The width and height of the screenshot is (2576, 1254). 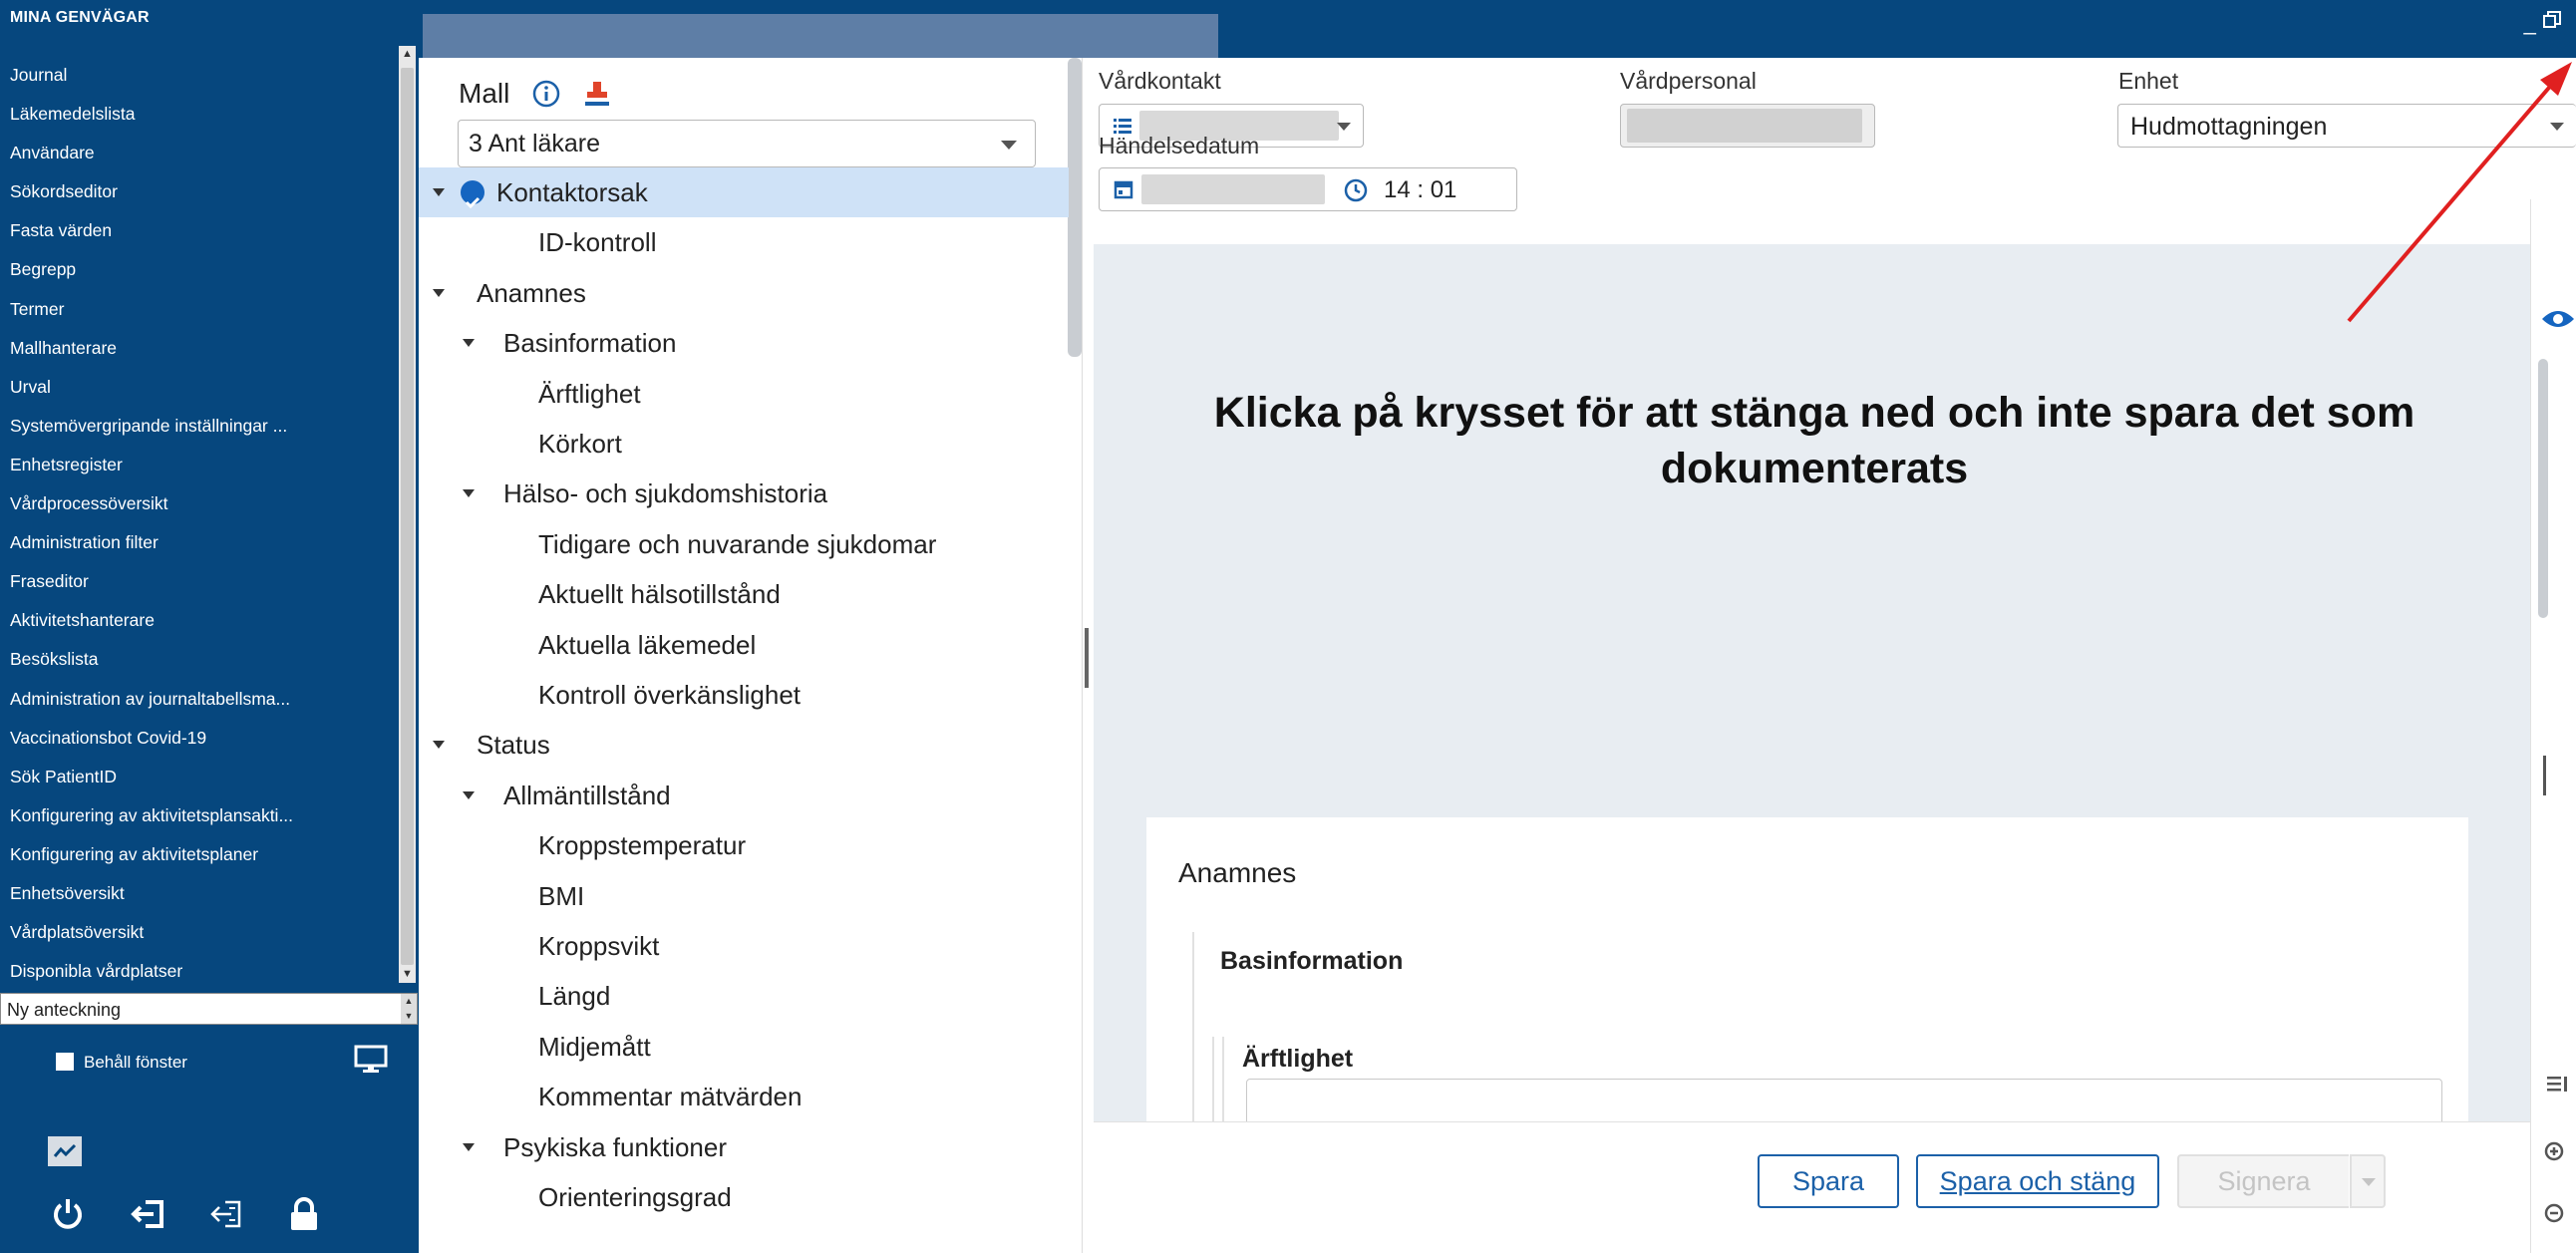 I want to click on tree-node: Kontroll överkänslighet, so click(x=744, y=695).